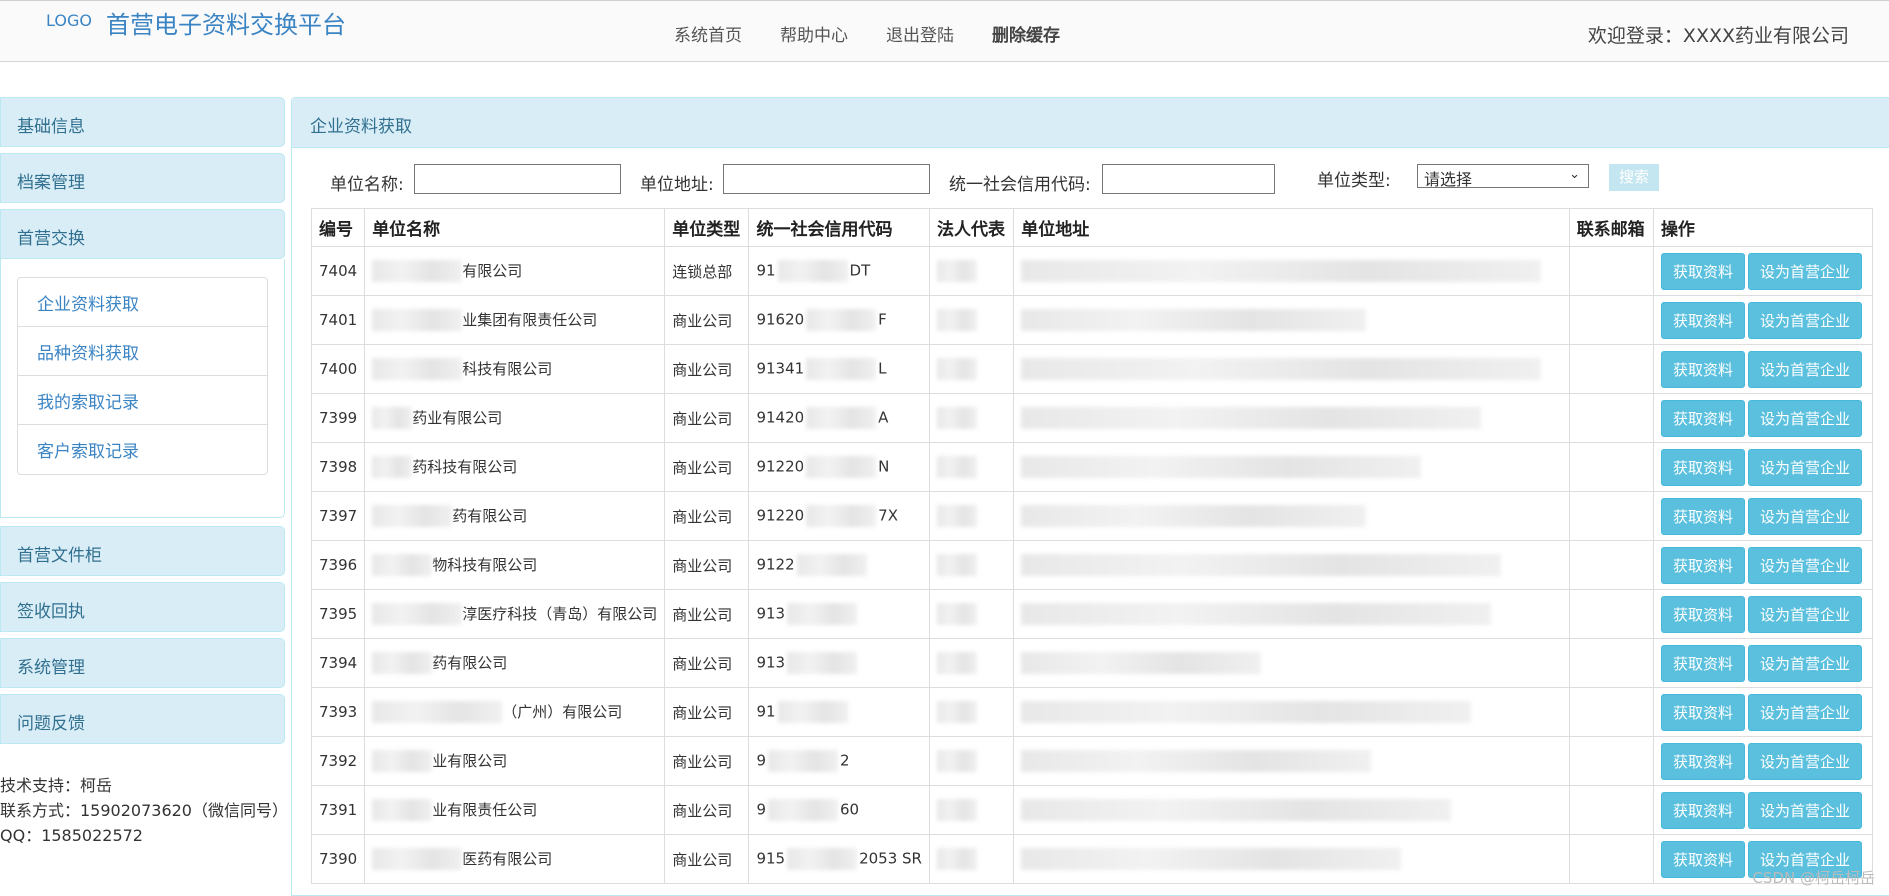 This screenshot has height=896, width=1889. I want to click on cell-code: 91341 L, so click(839, 369).